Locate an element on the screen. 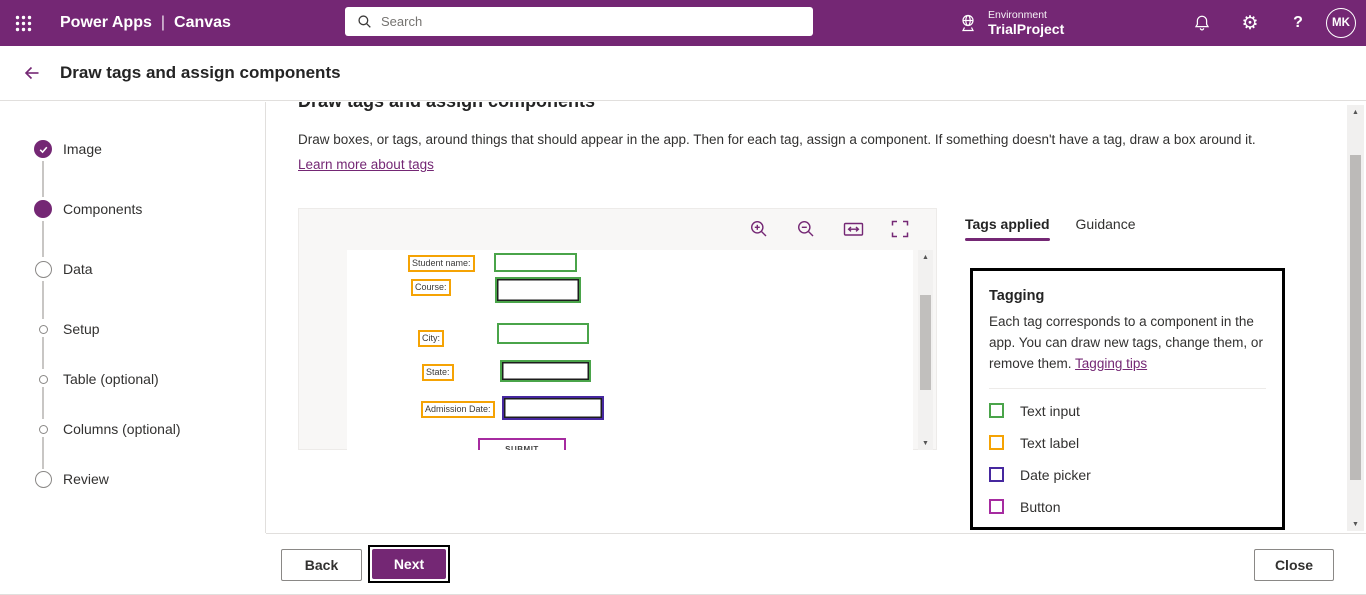 This screenshot has width=1366, height=595. sidebar-step-table: Table (optional) is located at coordinates (96, 379).